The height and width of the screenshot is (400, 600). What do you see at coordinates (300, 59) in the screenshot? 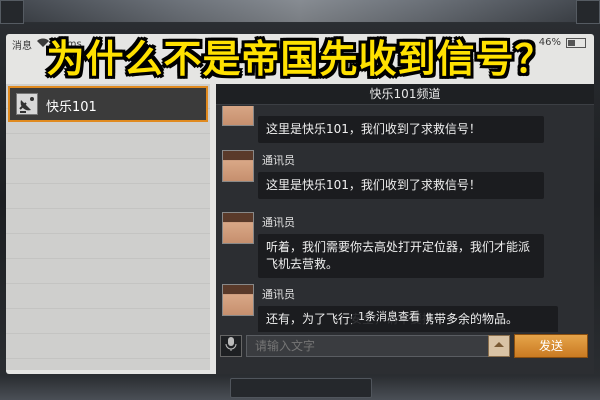
I see `video-headline-caption: 为什么不是帝国先收到信号？` at bounding box center [300, 59].